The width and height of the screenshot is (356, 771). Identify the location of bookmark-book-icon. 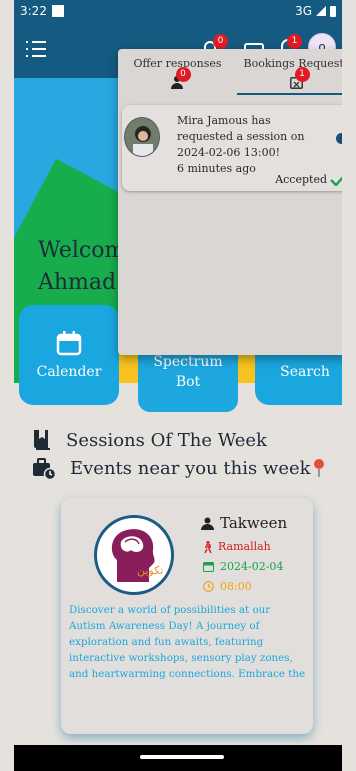
(42, 440).